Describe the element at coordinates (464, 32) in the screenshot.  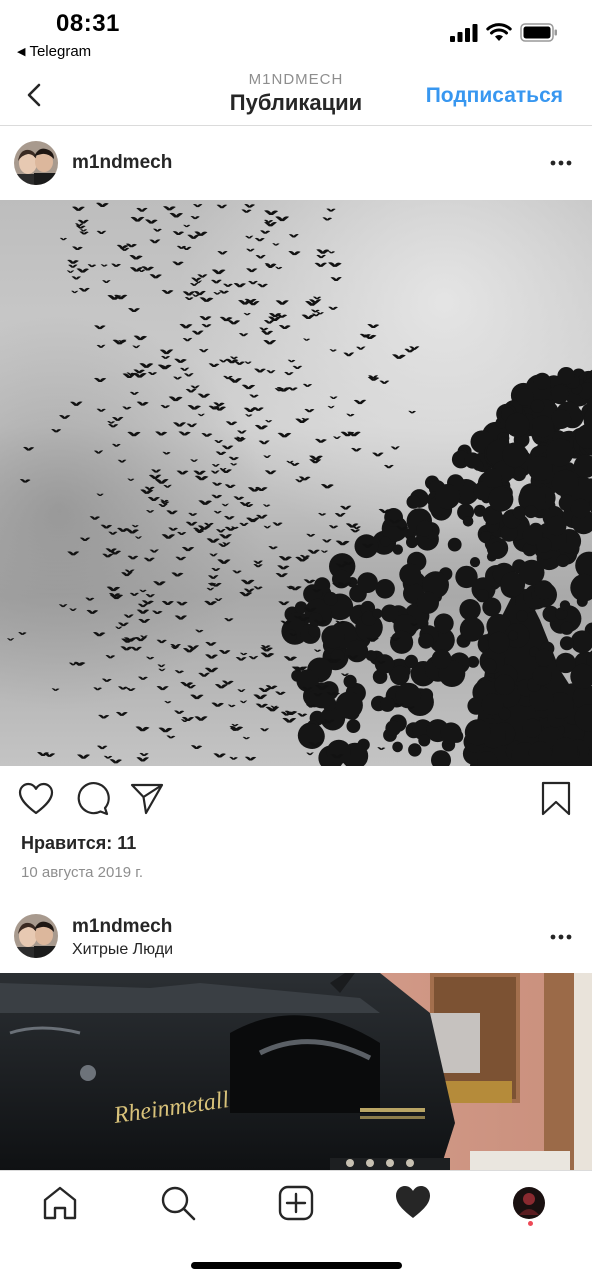
I see `signal-icon` at that location.